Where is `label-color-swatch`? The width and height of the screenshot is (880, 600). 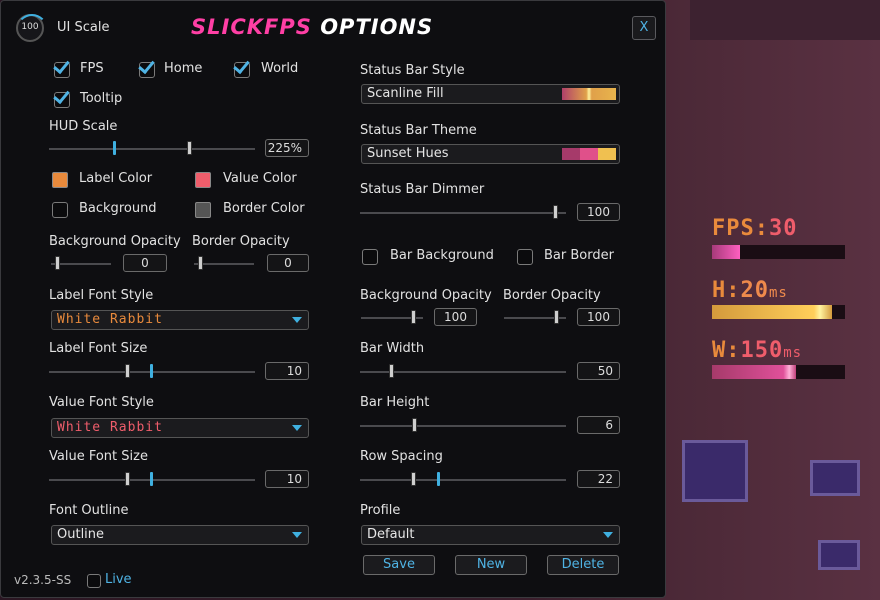
label-color-swatch is located at coordinates (60, 180).